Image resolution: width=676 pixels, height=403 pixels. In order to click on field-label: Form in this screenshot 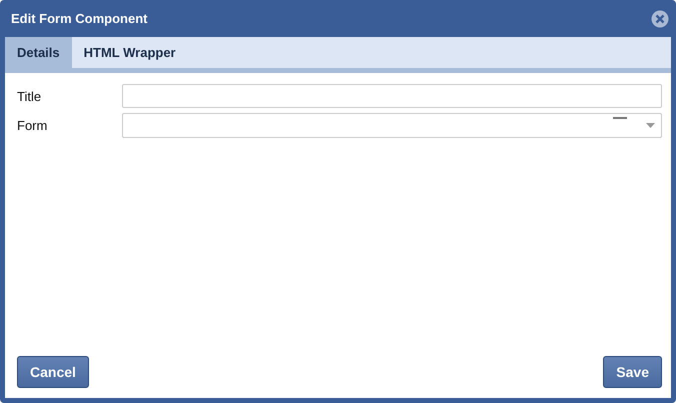, I will do `click(32, 125)`.